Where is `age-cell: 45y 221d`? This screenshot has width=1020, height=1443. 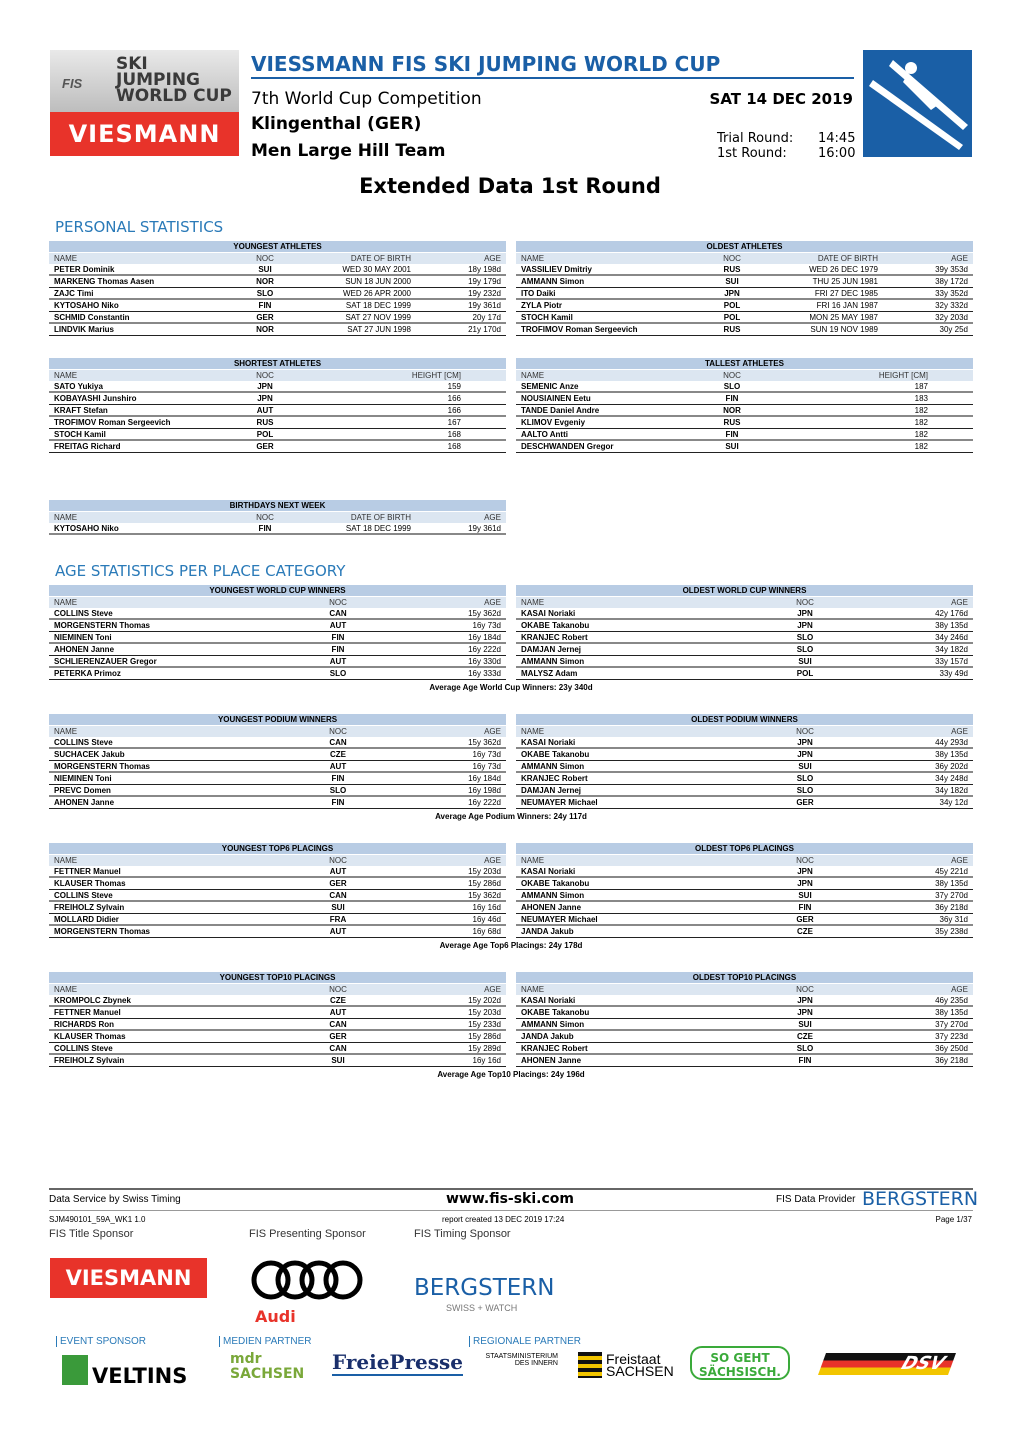 age-cell: 45y 221d is located at coordinates (951, 871).